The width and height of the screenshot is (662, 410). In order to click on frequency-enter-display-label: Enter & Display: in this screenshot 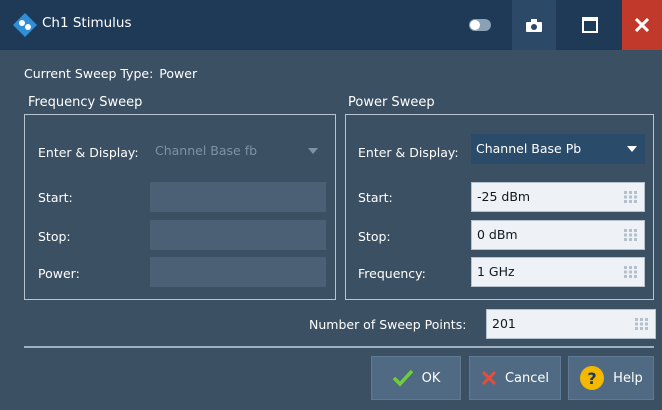, I will do `click(88, 152)`.